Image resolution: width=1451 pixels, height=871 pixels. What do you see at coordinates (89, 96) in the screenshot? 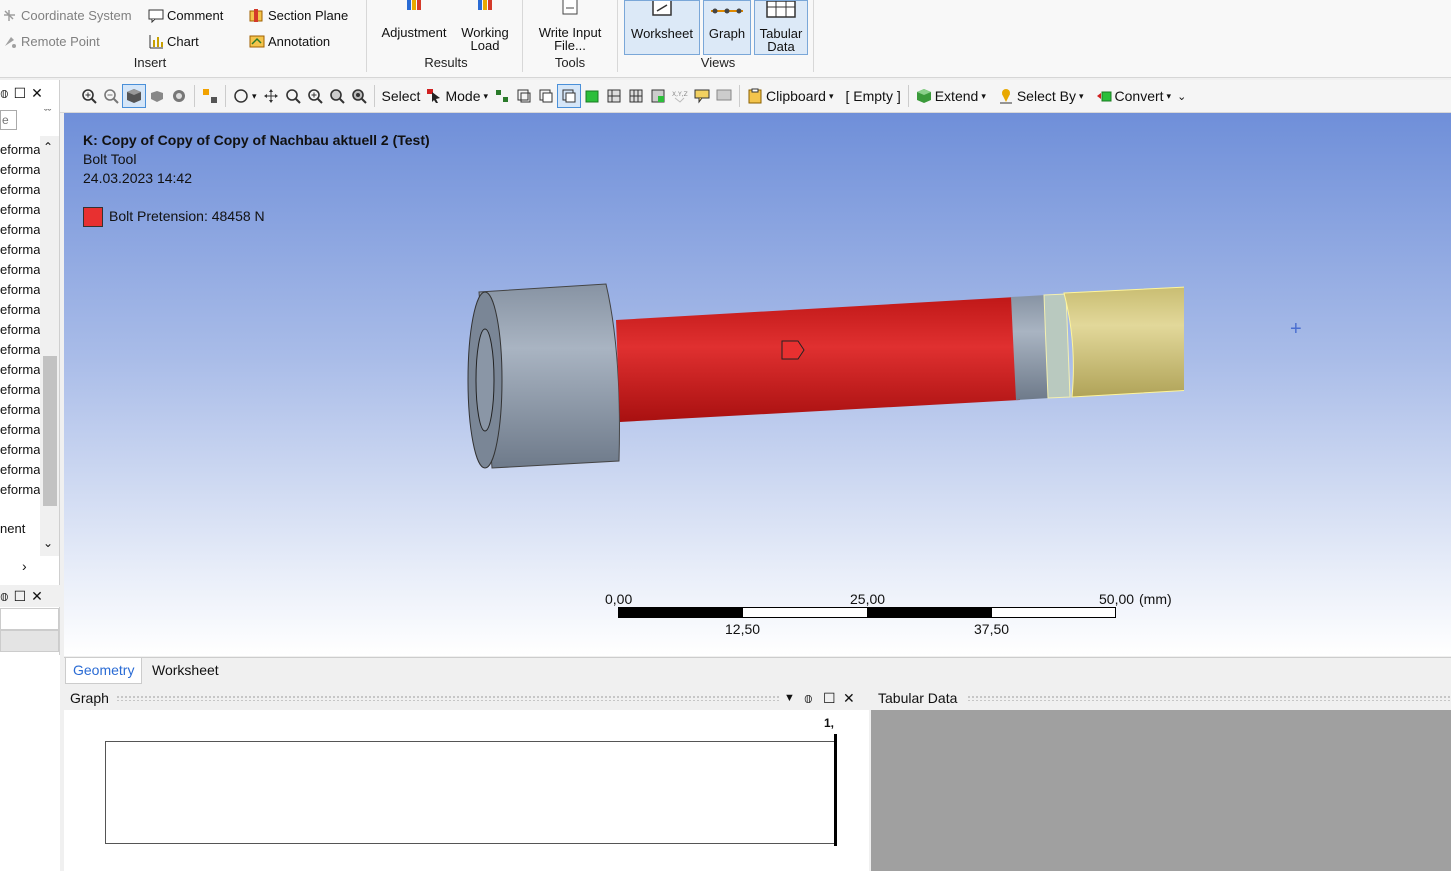
I see `zoom-in-button` at bounding box center [89, 96].